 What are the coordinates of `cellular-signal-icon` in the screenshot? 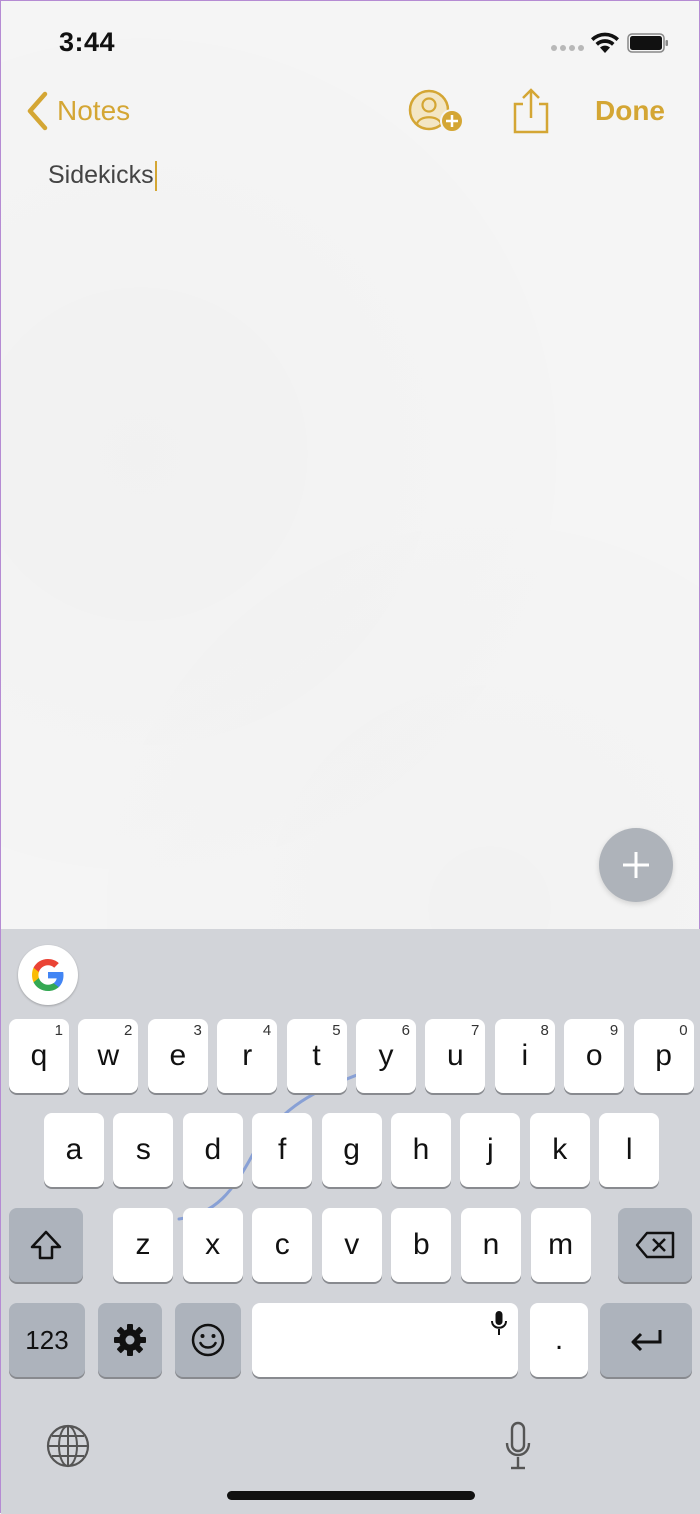 It's located at (567, 48).